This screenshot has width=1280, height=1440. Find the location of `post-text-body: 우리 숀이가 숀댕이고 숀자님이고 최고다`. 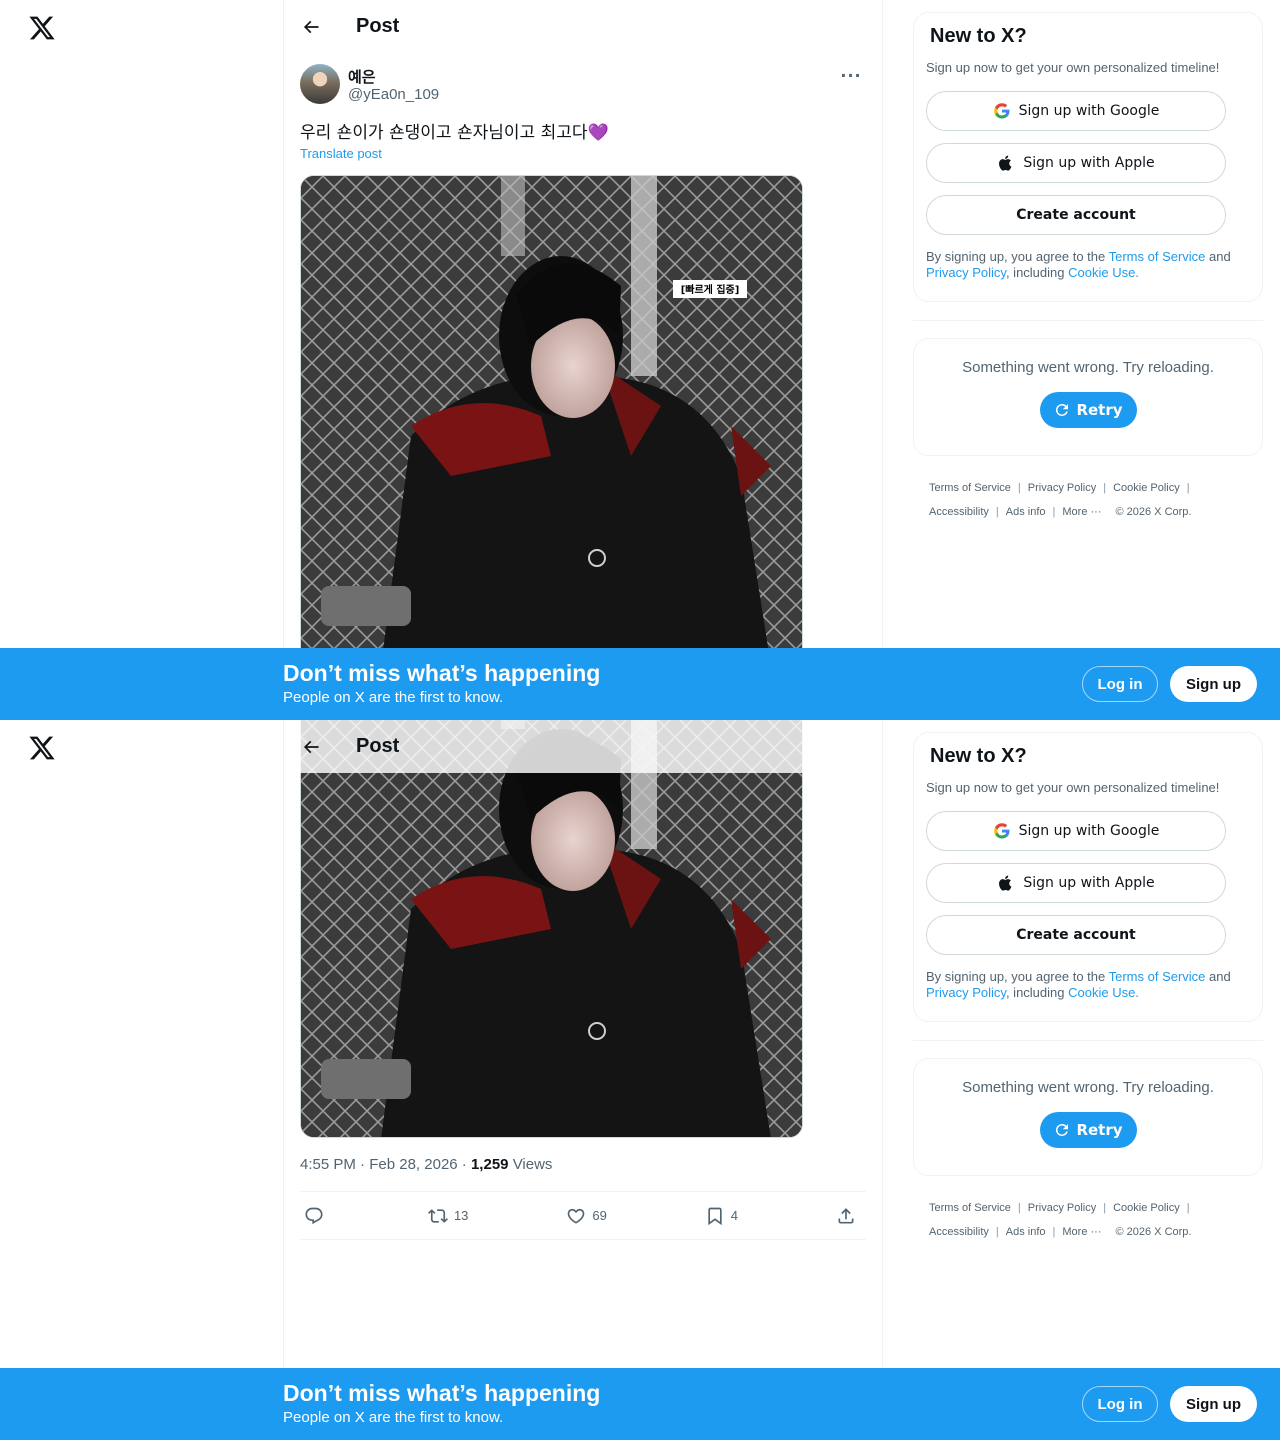

post-text-body: 우리 숀이가 숀댕이고 숀자님이고 최고다 is located at coordinates (444, 133).